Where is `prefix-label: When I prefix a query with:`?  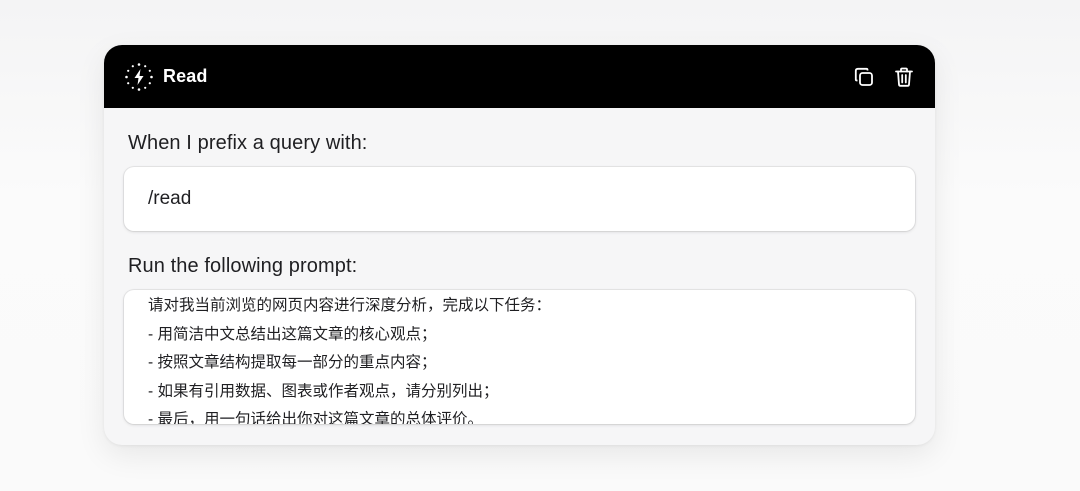
prefix-label: When I prefix a query with: is located at coordinates (248, 143).